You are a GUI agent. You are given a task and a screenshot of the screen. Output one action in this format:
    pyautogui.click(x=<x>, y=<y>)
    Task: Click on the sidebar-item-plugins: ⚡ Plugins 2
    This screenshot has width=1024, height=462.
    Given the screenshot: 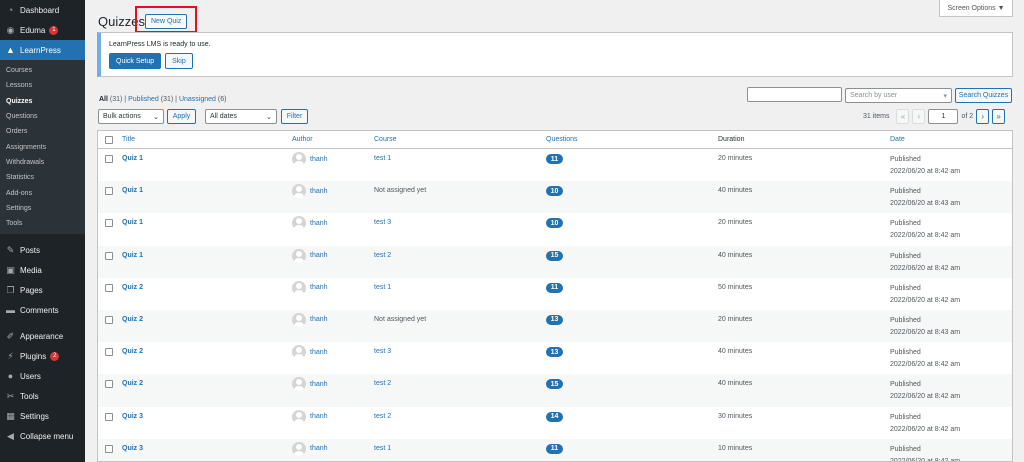 What is the action you would take?
    pyautogui.click(x=42, y=356)
    